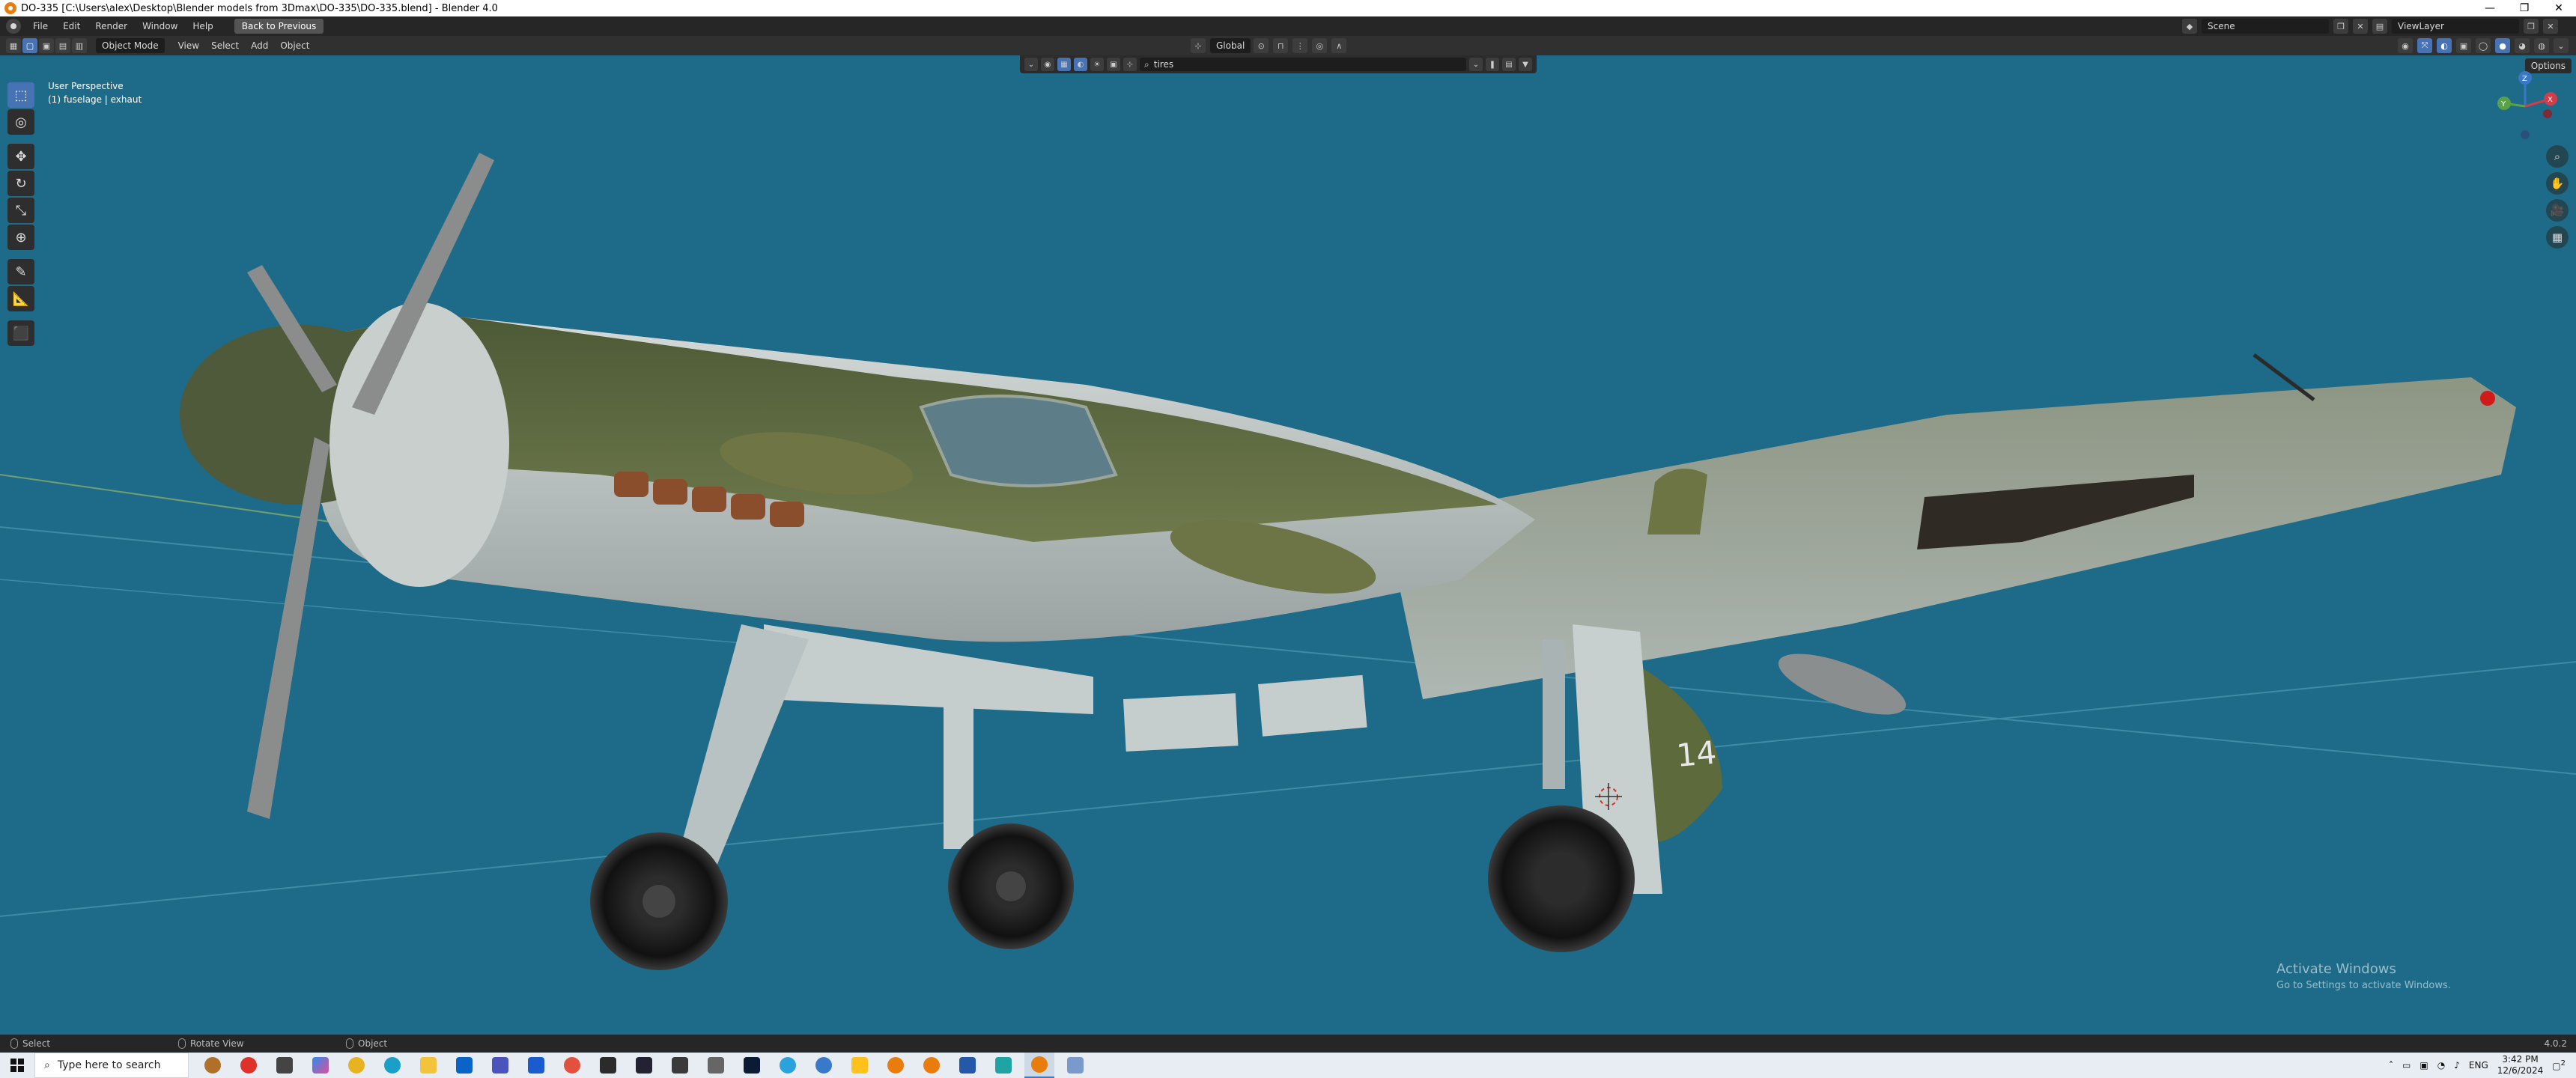 The width and height of the screenshot is (2576, 1078). Describe the element at coordinates (20, 95) in the screenshot. I see `select-box-tool: ⬚` at that location.